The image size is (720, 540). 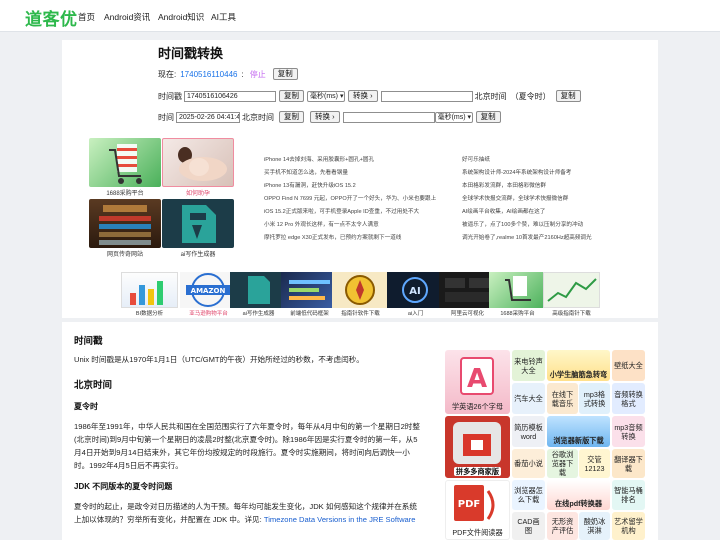 I want to click on app-tile: 翻译器下载, so click(x=628, y=463).